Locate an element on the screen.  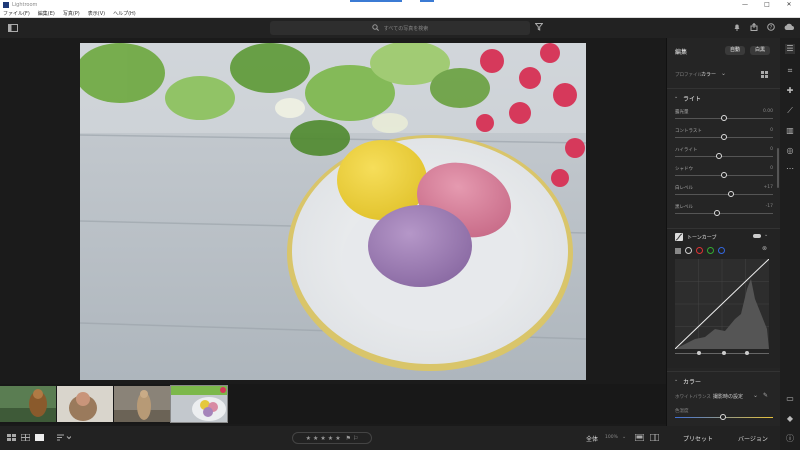
thumbnail-sweets is located at coordinates (199, 404).